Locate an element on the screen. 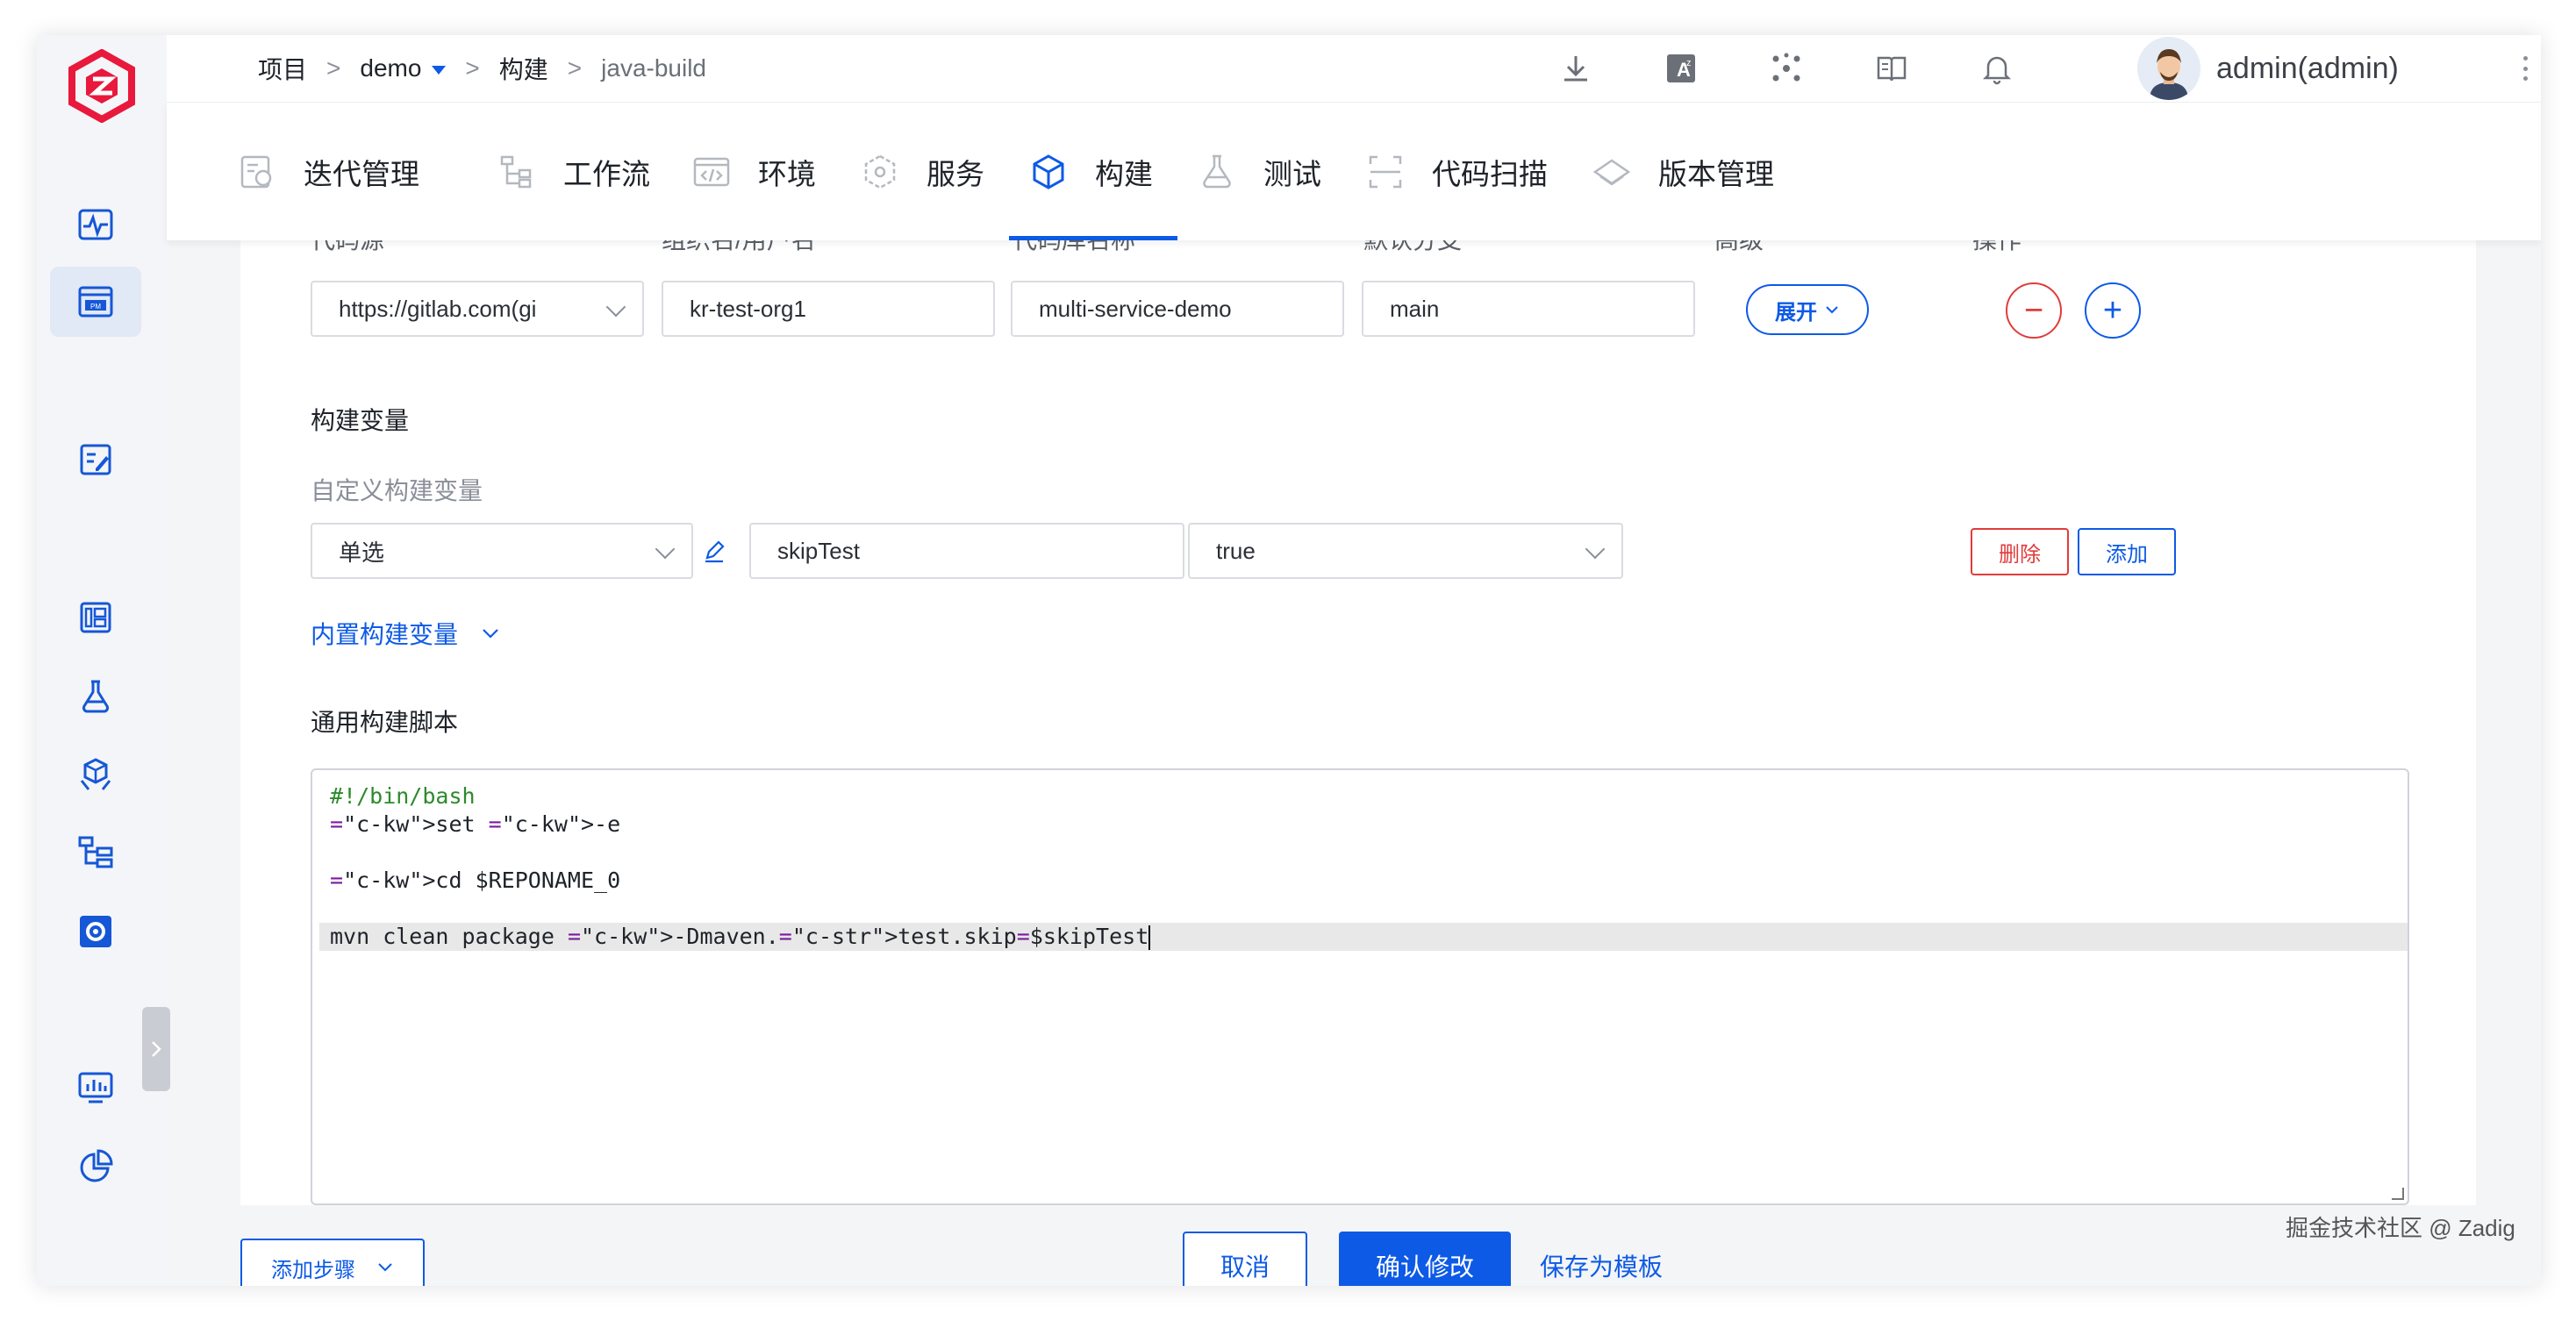 The image size is (2576, 1321). iteration-icon is located at coordinates (256, 172).